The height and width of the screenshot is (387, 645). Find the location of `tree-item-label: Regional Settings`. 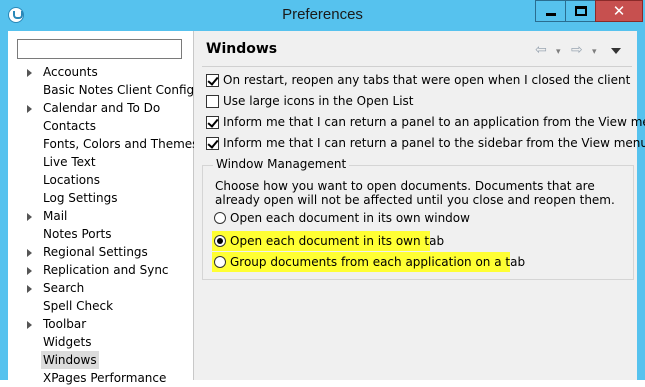

tree-item-label: Regional Settings is located at coordinates (95, 252).